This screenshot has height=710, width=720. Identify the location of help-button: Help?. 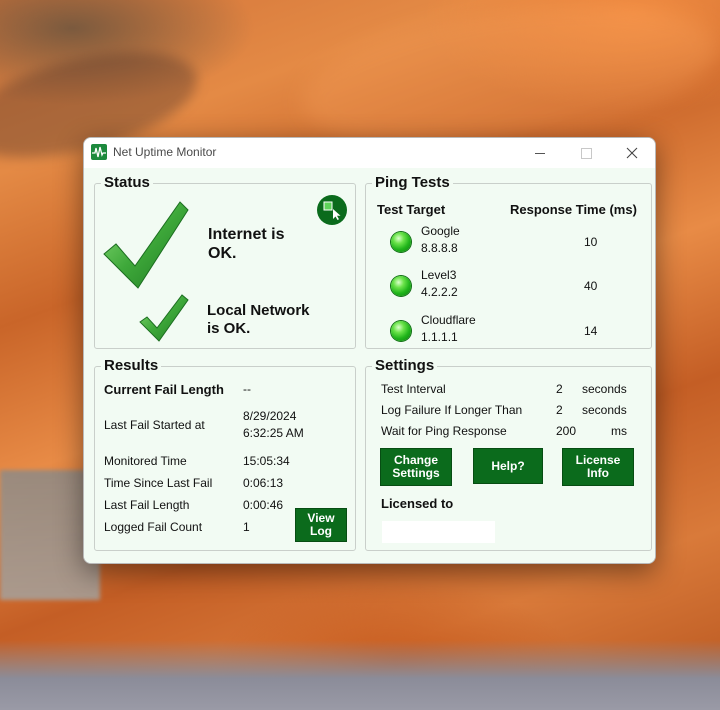
(508, 466).